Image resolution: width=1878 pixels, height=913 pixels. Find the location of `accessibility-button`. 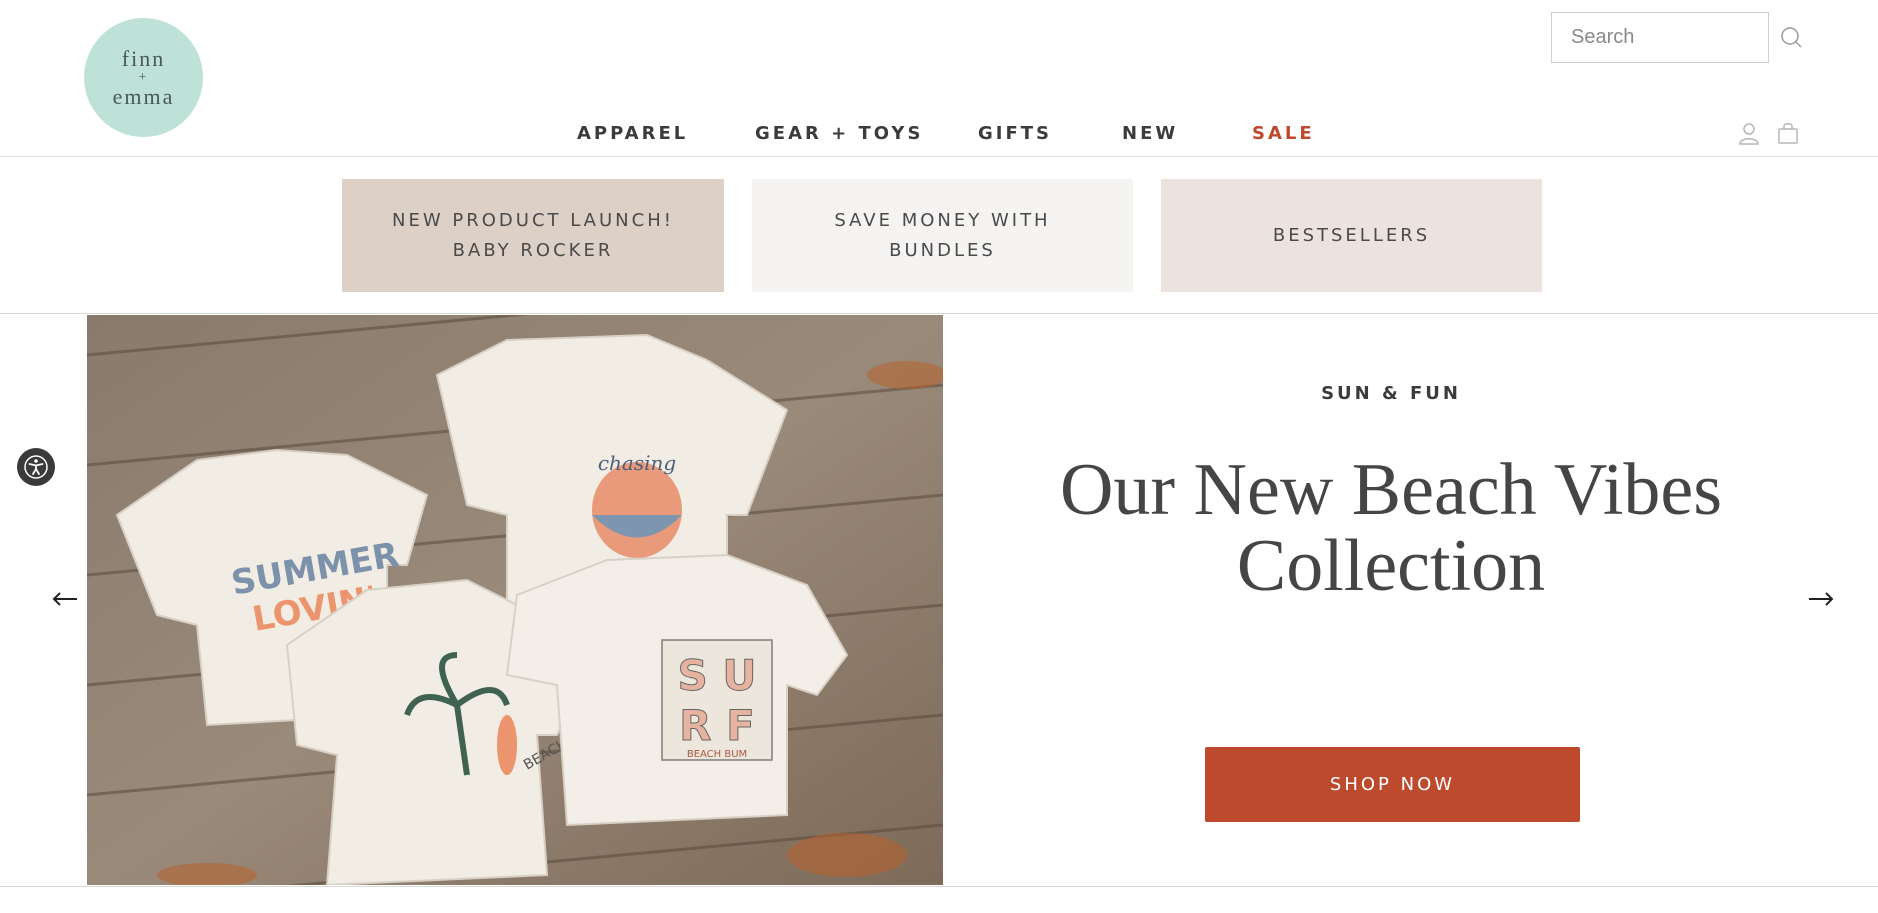

accessibility-button is located at coordinates (36, 467).